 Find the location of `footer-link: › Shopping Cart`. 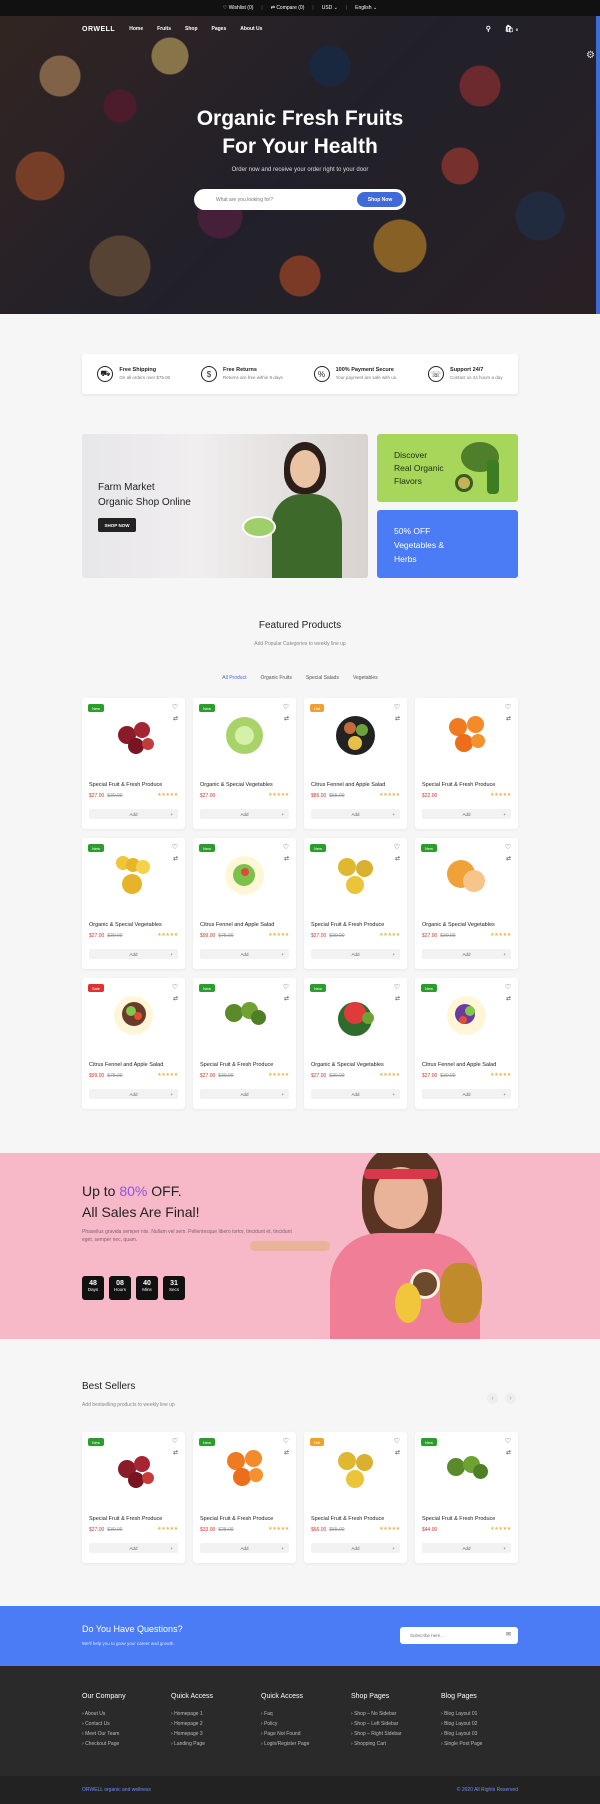

footer-link: › Shopping Cart is located at coordinates (376, 1744).